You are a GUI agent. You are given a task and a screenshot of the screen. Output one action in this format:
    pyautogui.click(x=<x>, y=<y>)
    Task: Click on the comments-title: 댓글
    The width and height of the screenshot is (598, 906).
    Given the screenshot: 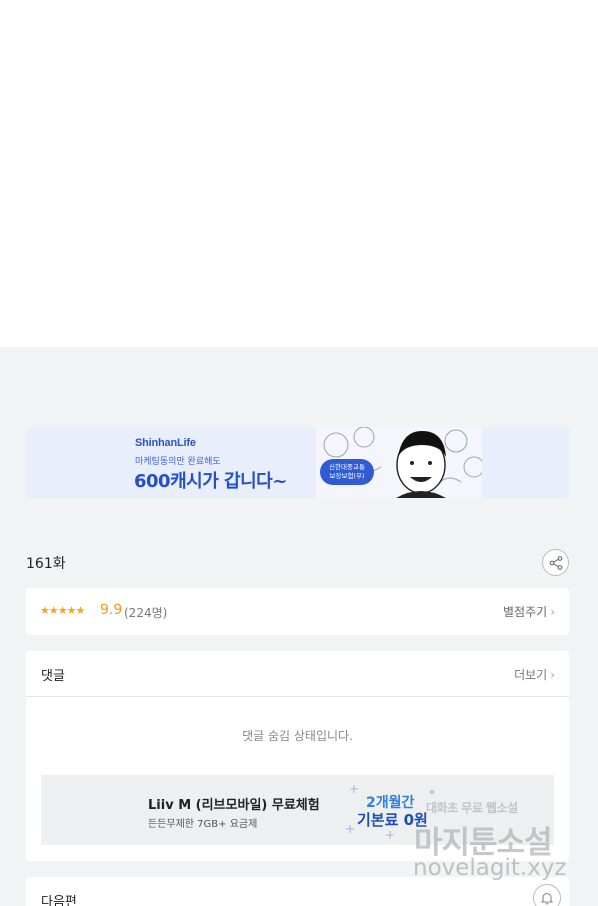 What is the action you would take?
    pyautogui.click(x=53, y=676)
    